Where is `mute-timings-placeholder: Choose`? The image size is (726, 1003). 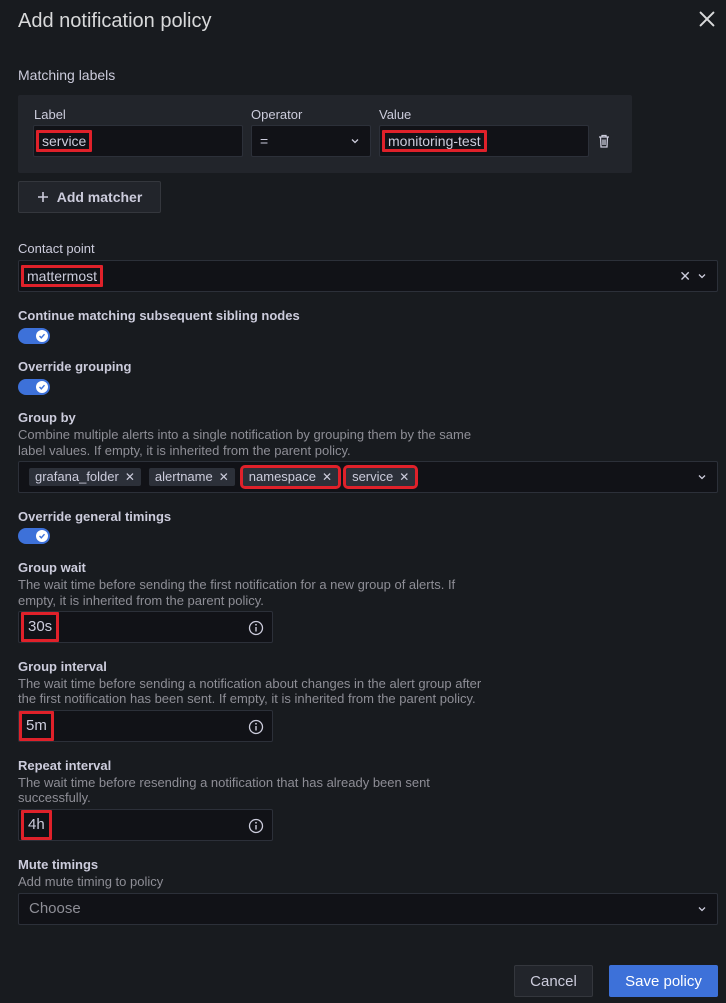 mute-timings-placeholder: Choose is located at coordinates (55, 908).